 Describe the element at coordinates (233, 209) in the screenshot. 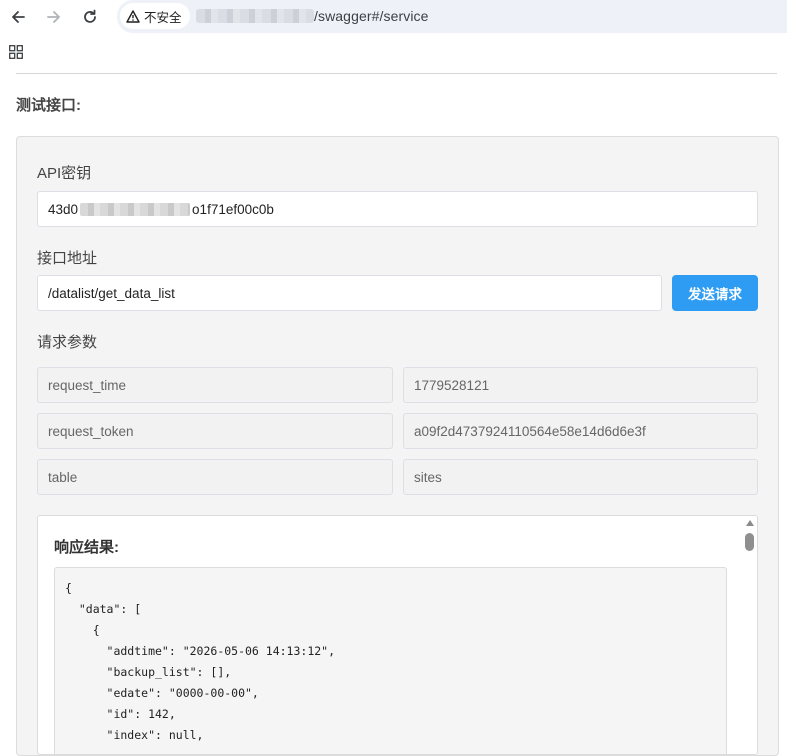

I see `api-key-suffix: o1f71ef00c0b` at that location.